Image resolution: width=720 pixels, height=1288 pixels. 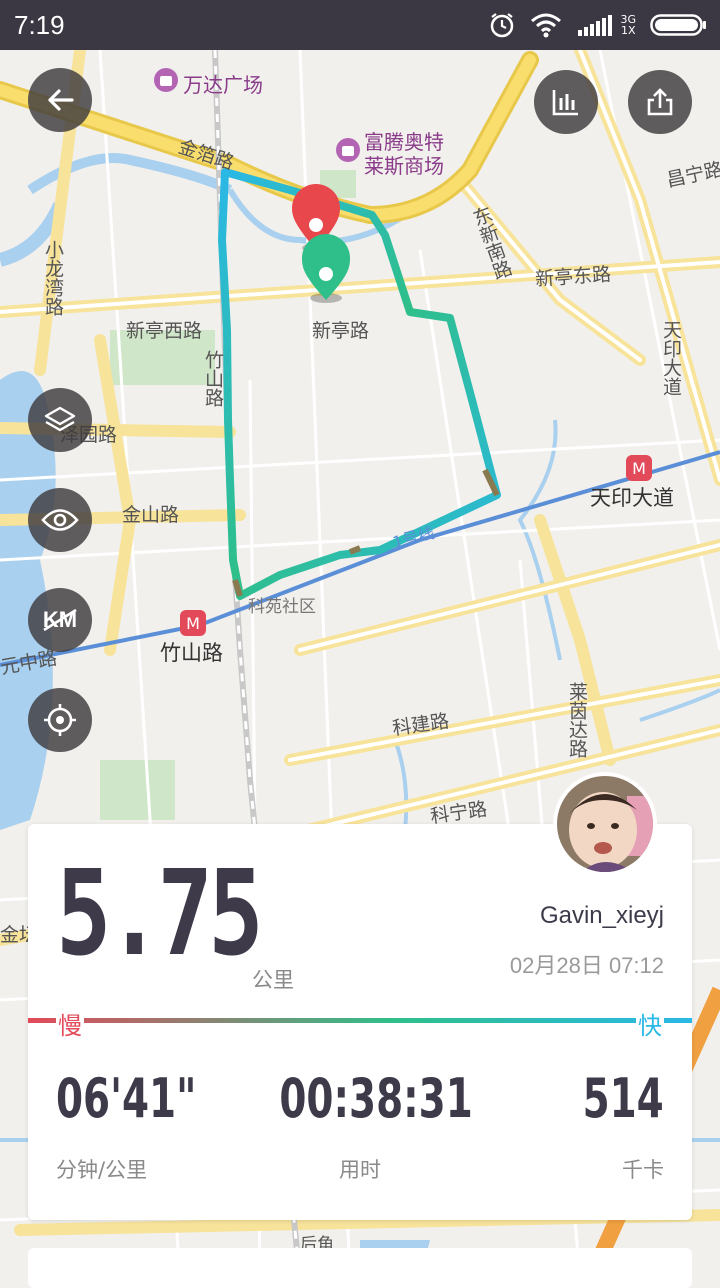 What do you see at coordinates (404, 166) in the screenshot?
I see `poi-label: 莱斯商场` at bounding box center [404, 166].